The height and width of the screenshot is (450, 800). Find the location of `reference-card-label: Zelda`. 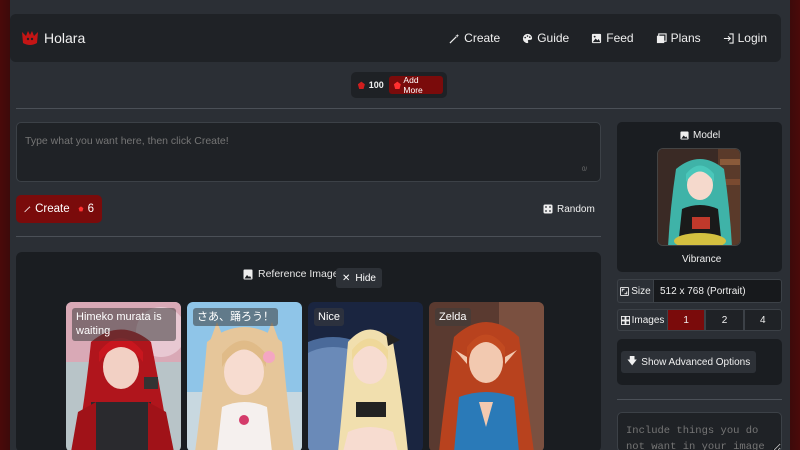

reference-card-label: Zelda is located at coordinates (453, 317).